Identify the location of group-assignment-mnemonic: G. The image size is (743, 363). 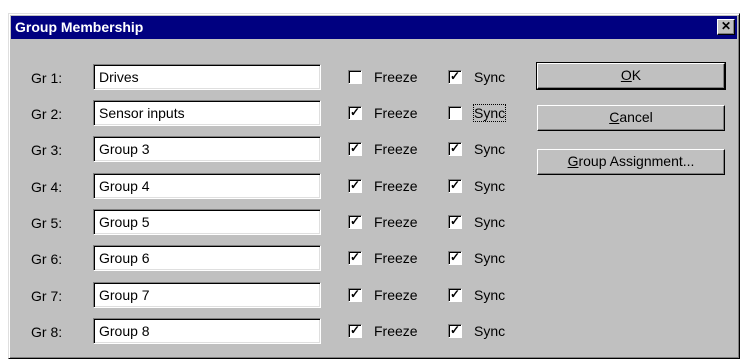
(573, 161).